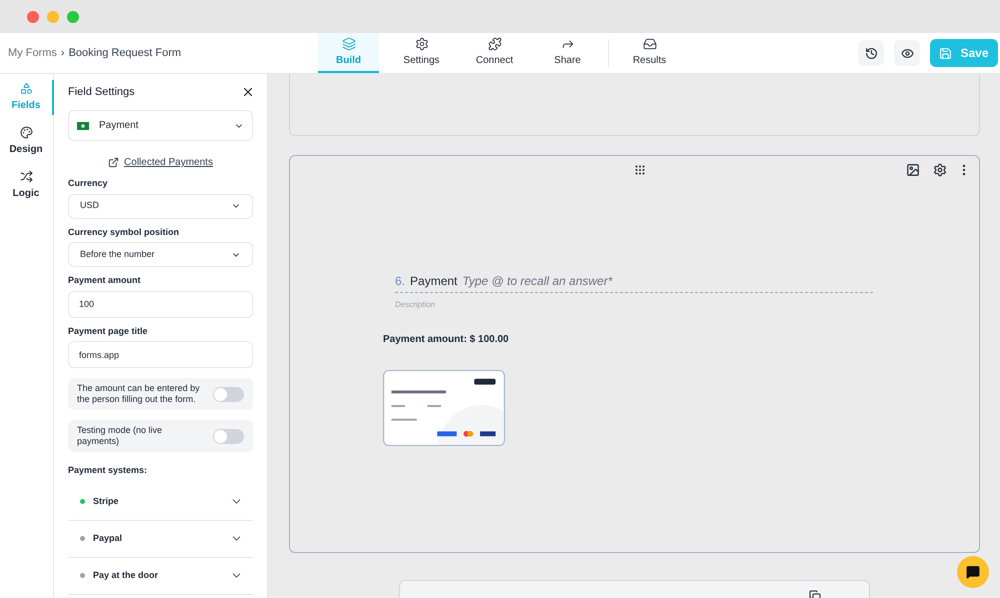 Image resolution: width=1000 pixels, height=598 pixels. I want to click on payment-system-row: Stripe, so click(160, 502).